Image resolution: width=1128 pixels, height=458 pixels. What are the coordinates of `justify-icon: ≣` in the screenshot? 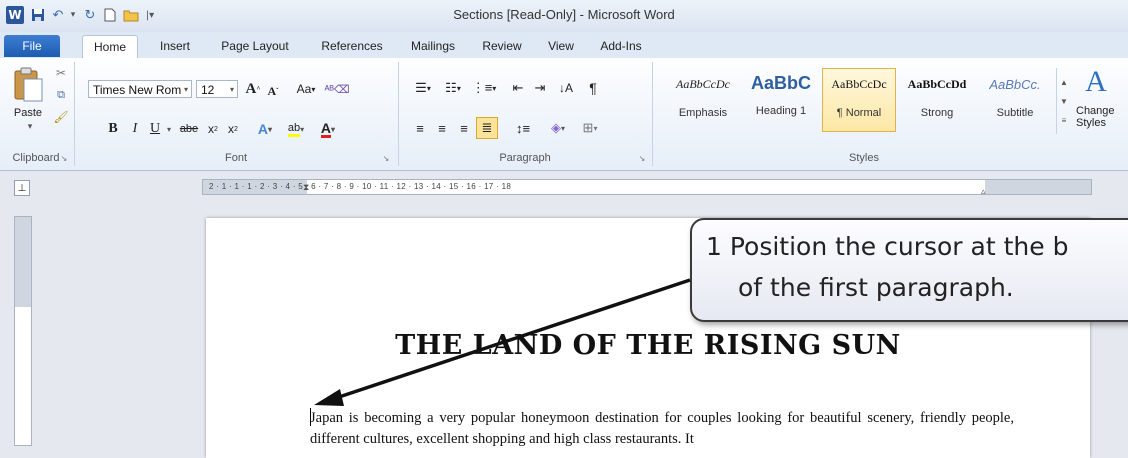 It's located at (487, 128).